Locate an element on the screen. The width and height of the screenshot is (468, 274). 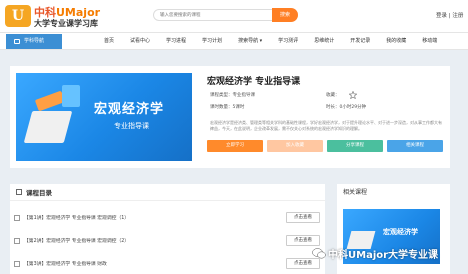
register-link: 注册 is located at coordinates (457, 16).